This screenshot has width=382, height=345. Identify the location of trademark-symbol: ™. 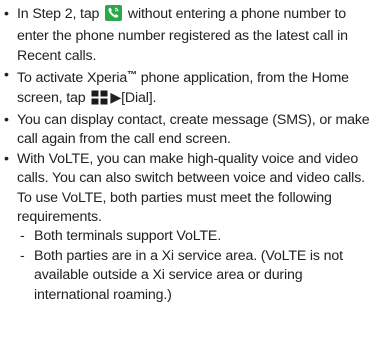
(132, 76).